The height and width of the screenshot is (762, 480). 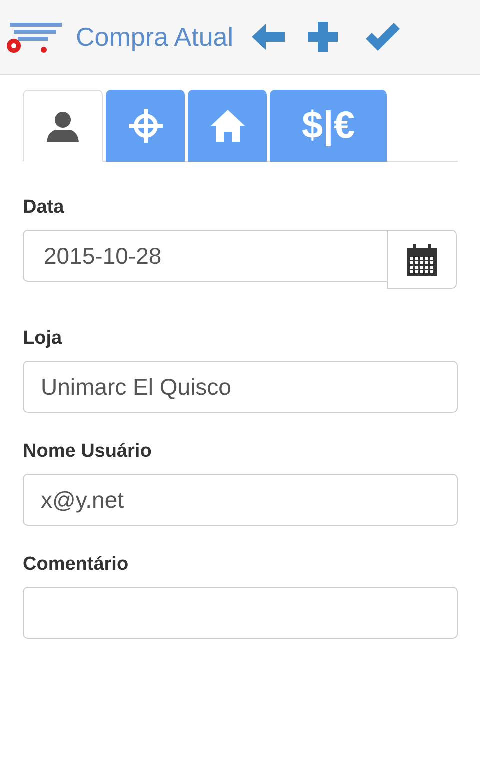 I want to click on checkmark-icon, so click(x=383, y=37).